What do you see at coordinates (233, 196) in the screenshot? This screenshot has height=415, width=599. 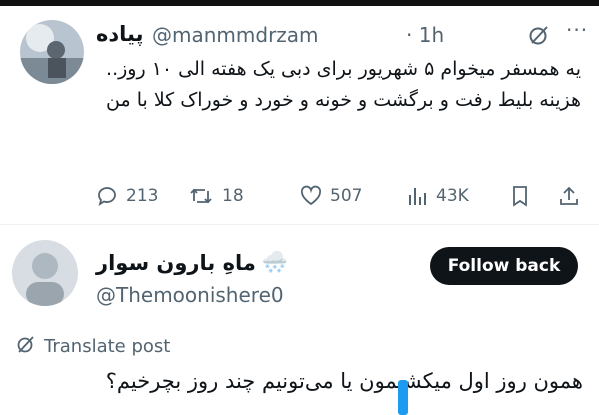 I see `repost-count: 18` at bounding box center [233, 196].